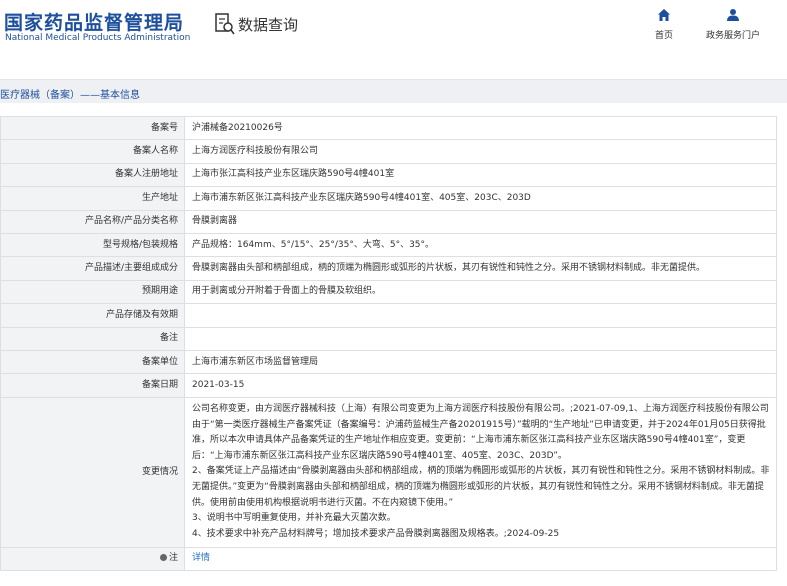 Image resolution: width=787 pixels, height=586 pixels. I want to click on table-row: 备案人名称 上海方润医疗科技股份有限公司, so click(388, 151).